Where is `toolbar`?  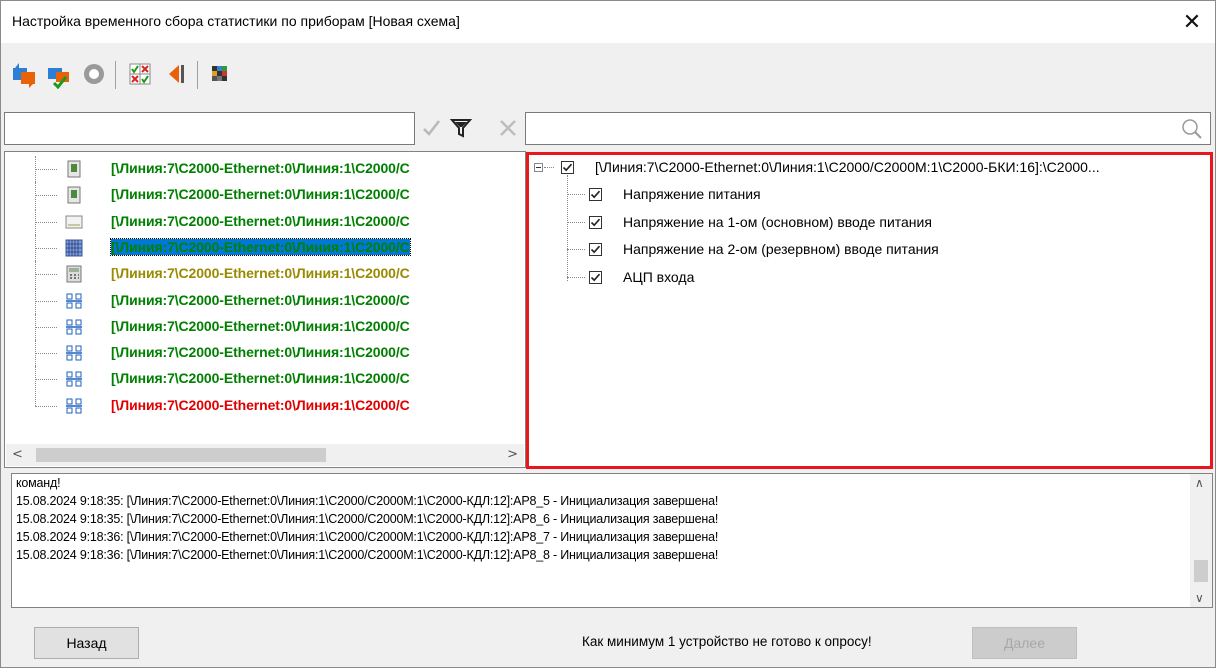
toolbar is located at coordinates (209, 75).